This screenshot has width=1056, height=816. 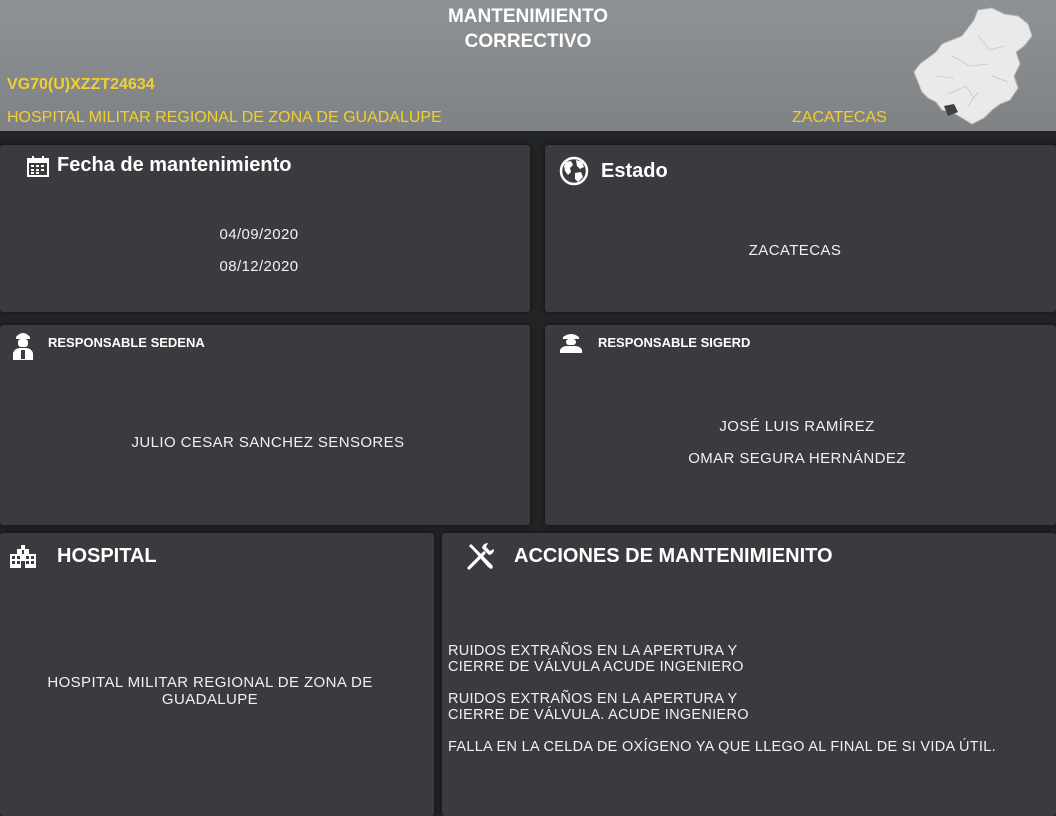 What do you see at coordinates (23, 556) in the screenshot?
I see `hospital-icon` at bounding box center [23, 556].